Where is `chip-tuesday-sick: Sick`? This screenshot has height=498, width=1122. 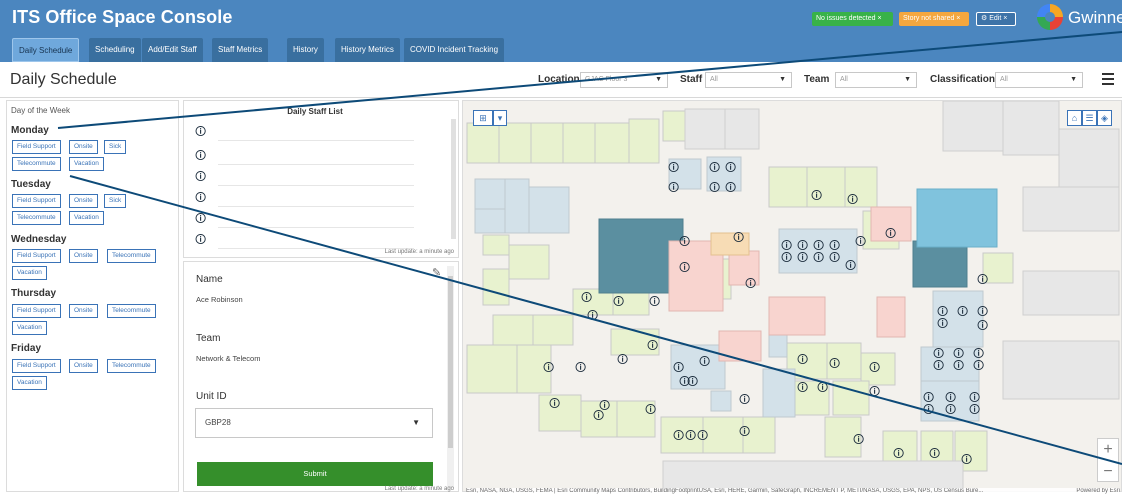
chip-tuesday-sick: Sick is located at coordinates (115, 201).